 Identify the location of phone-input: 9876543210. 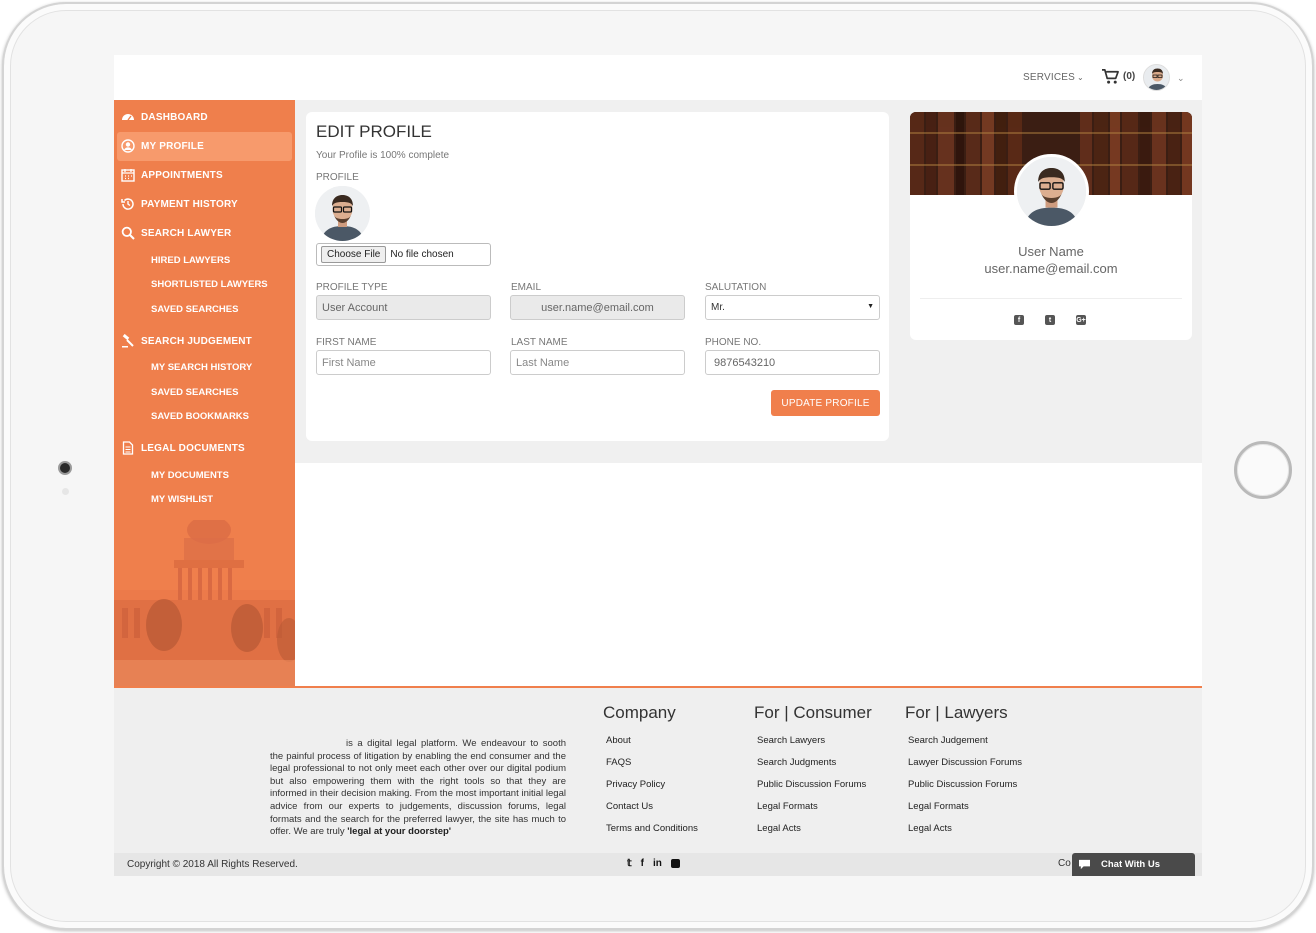
(792, 362).